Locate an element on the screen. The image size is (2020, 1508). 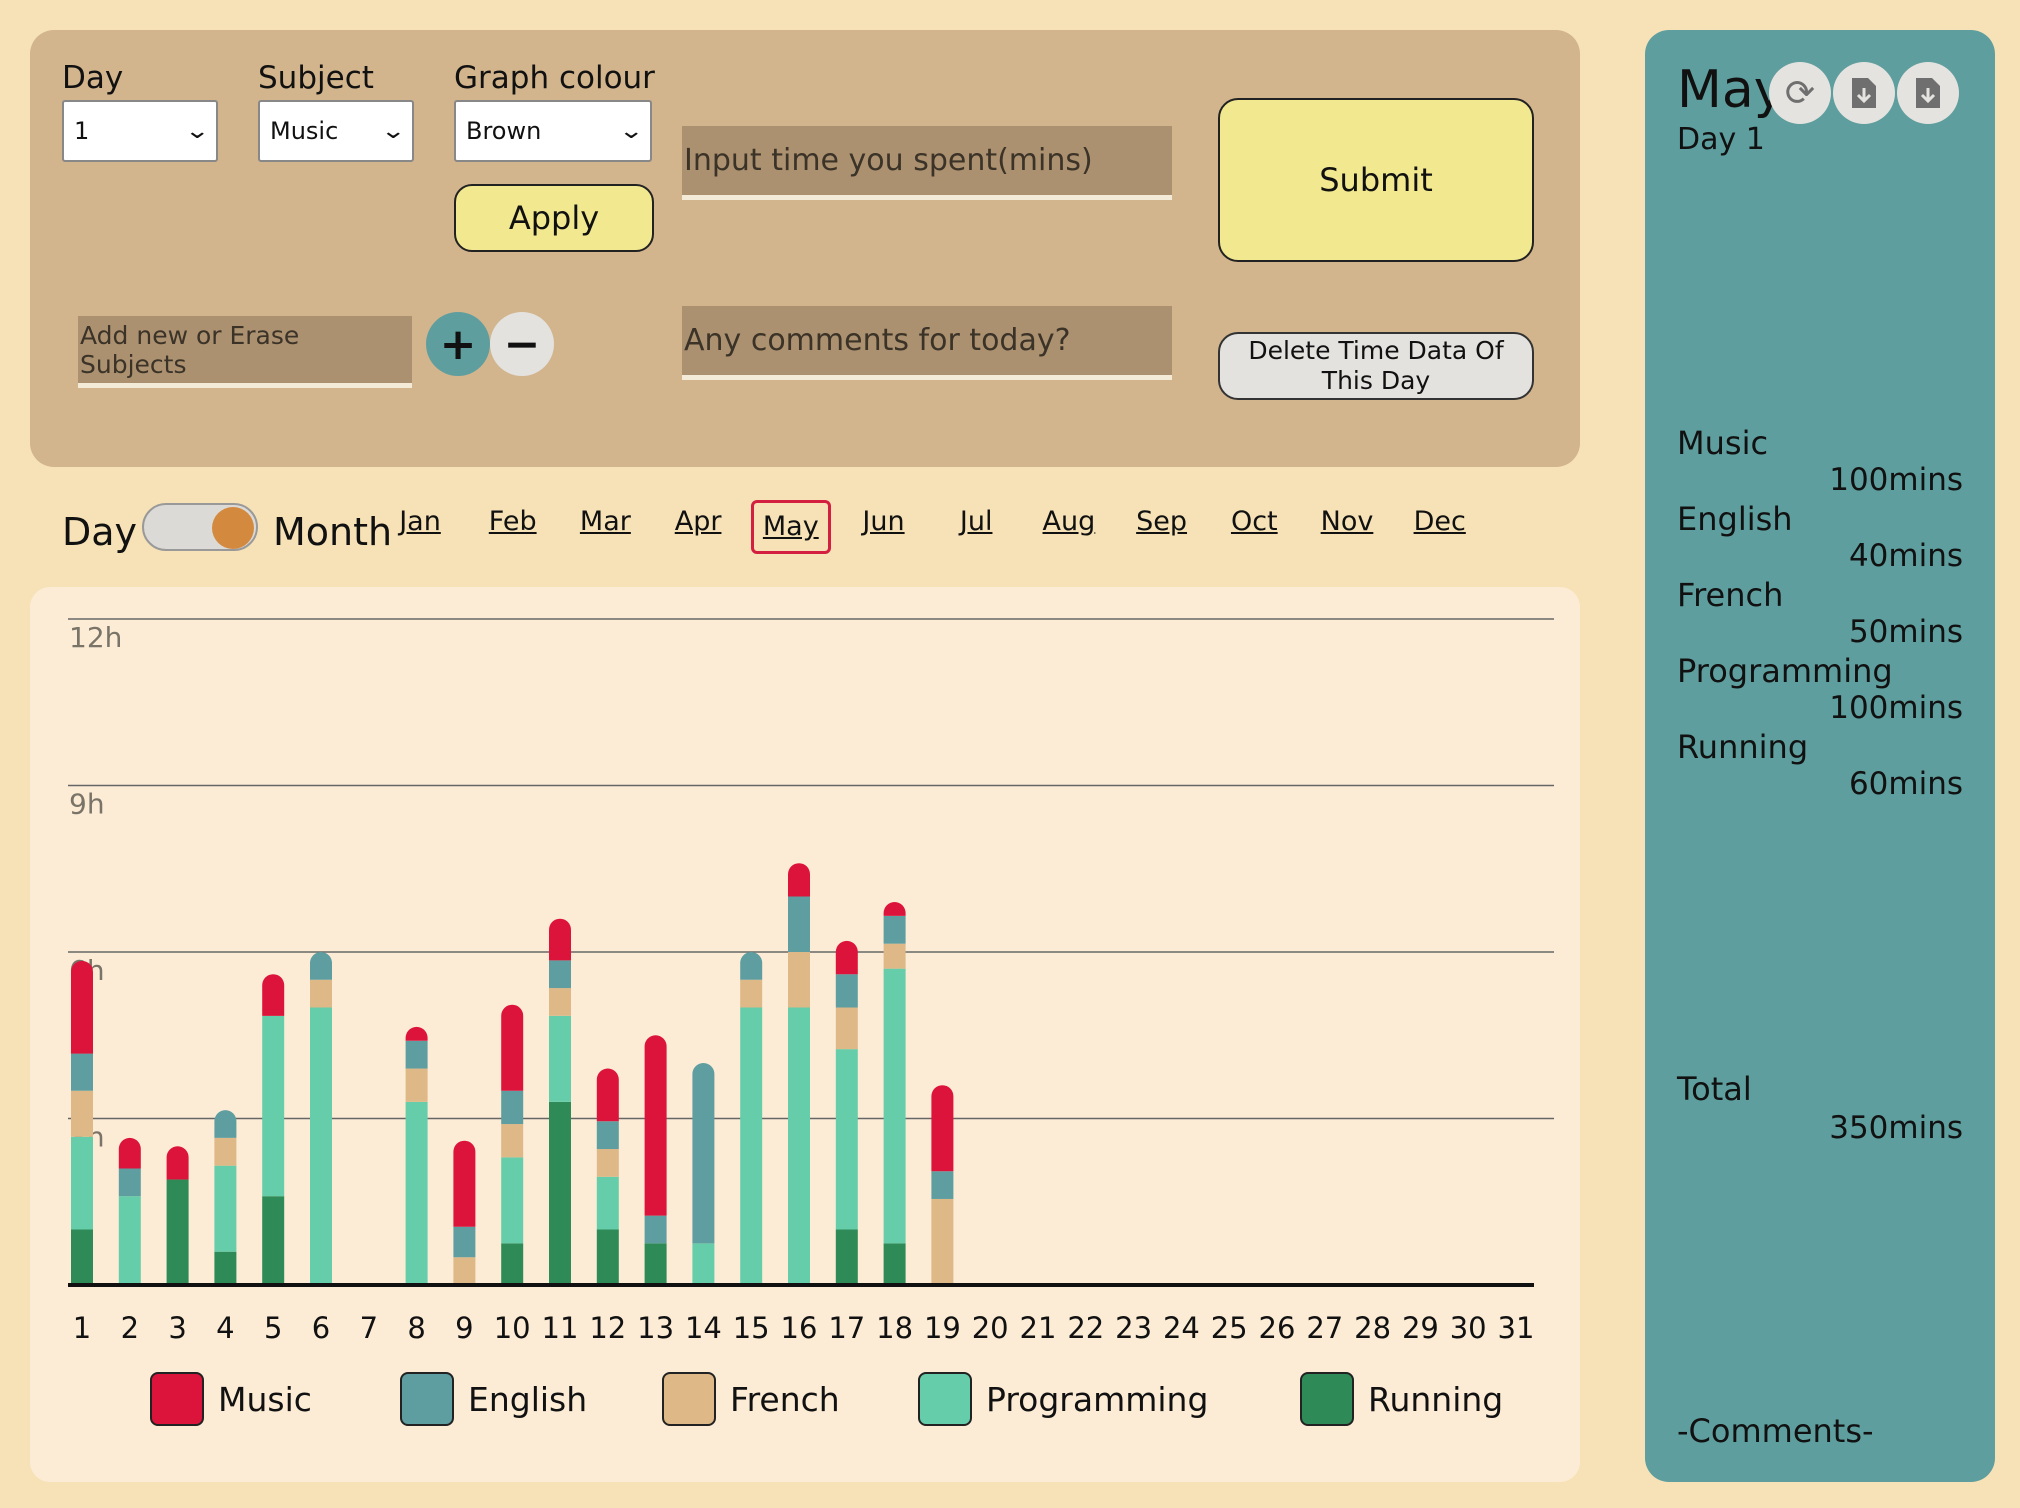
x-tick-label: 27 is located at coordinates (1324, 1328).